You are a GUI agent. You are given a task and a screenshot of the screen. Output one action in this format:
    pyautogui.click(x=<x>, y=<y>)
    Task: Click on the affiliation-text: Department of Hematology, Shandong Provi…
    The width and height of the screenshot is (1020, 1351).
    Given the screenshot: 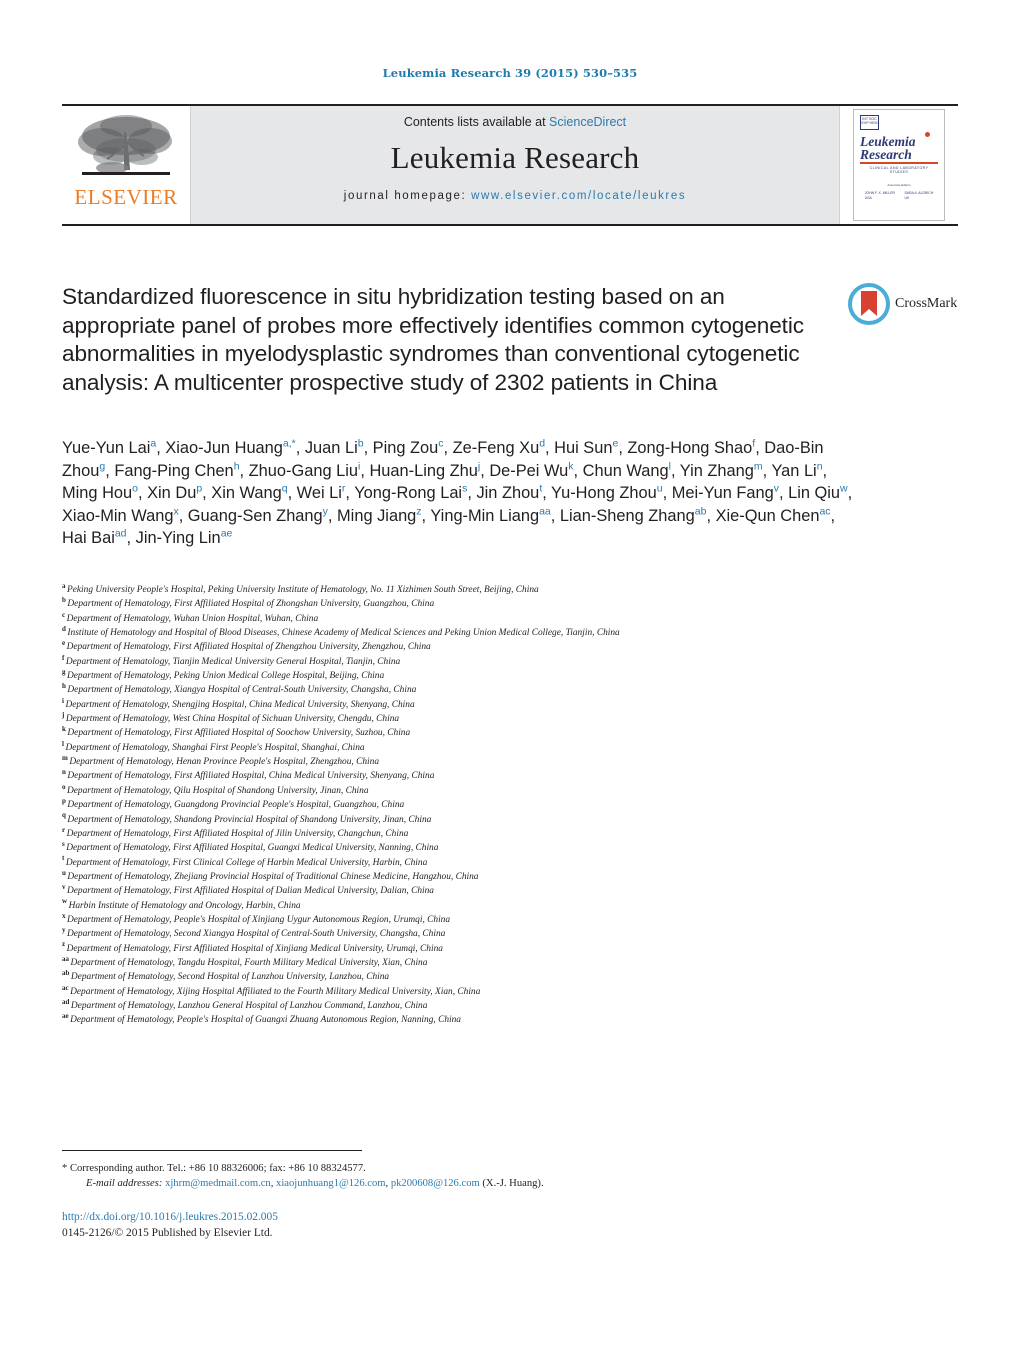 What is the action you would take?
    pyautogui.click(x=249, y=819)
    